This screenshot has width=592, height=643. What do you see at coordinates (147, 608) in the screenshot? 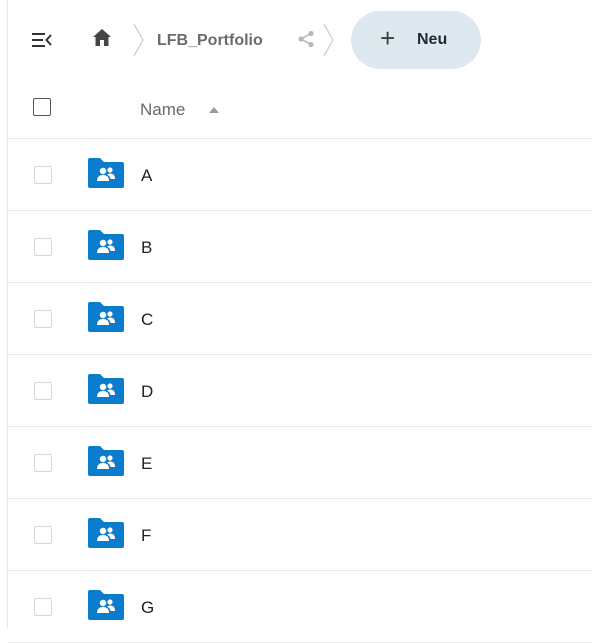
I see `file-name: G` at bounding box center [147, 608].